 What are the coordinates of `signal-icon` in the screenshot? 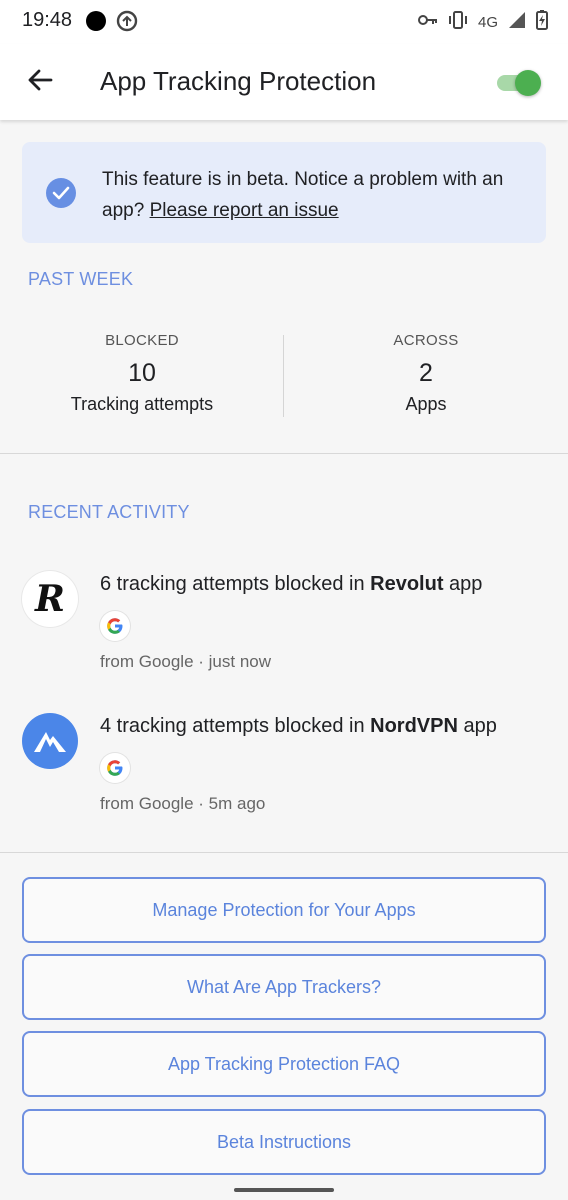 It's located at (517, 22).